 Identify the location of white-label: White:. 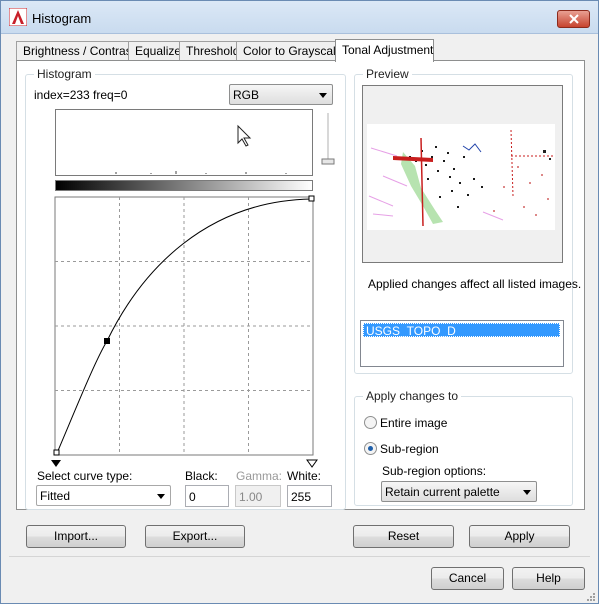
(304, 476).